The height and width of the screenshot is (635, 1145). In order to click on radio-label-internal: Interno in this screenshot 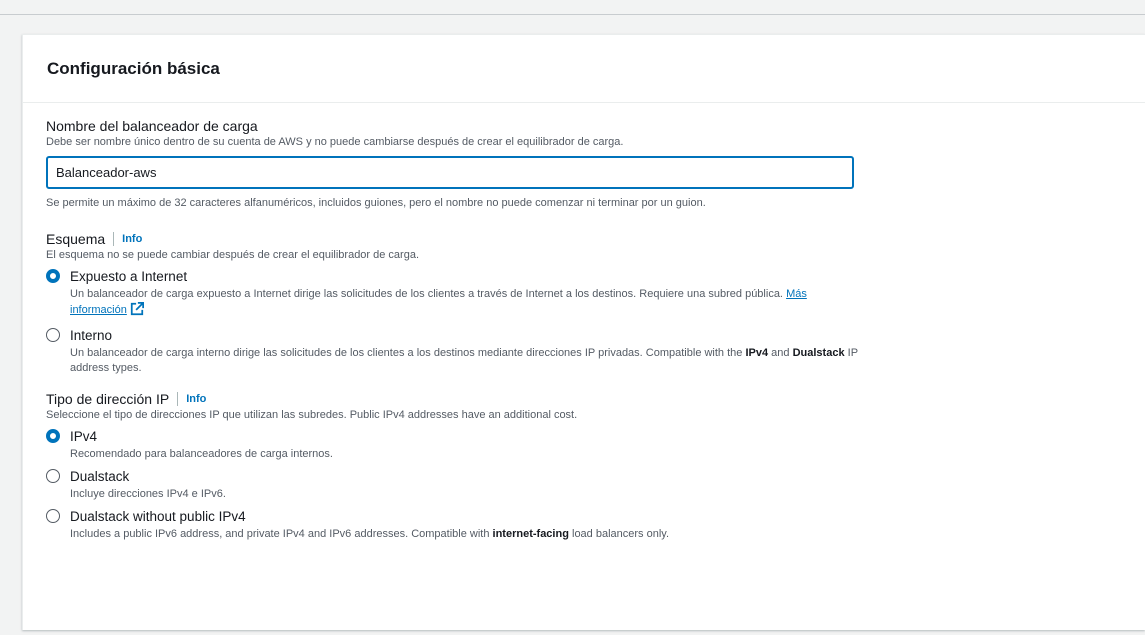, I will do `click(91, 335)`.